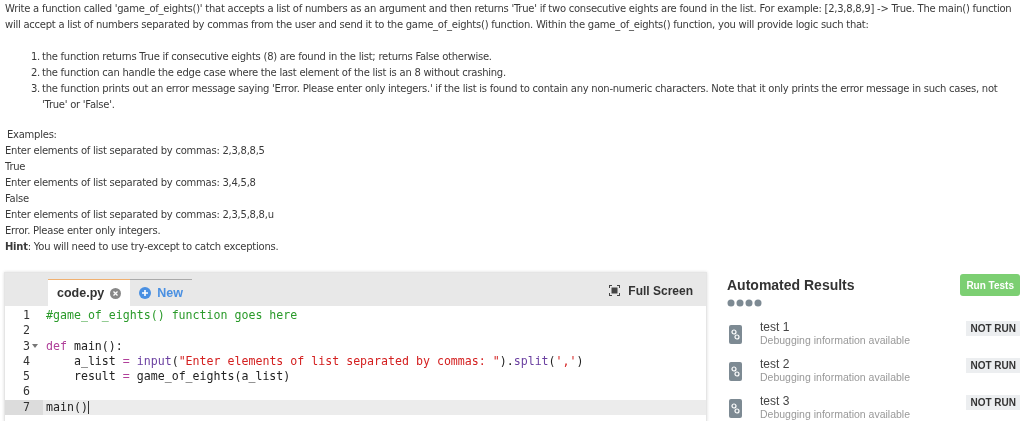 Image resolution: width=1024 pixels, height=421 pixels. What do you see at coordinates (171, 316) in the screenshot?
I see `code-line: #game_of_eights() function goes here` at bounding box center [171, 316].